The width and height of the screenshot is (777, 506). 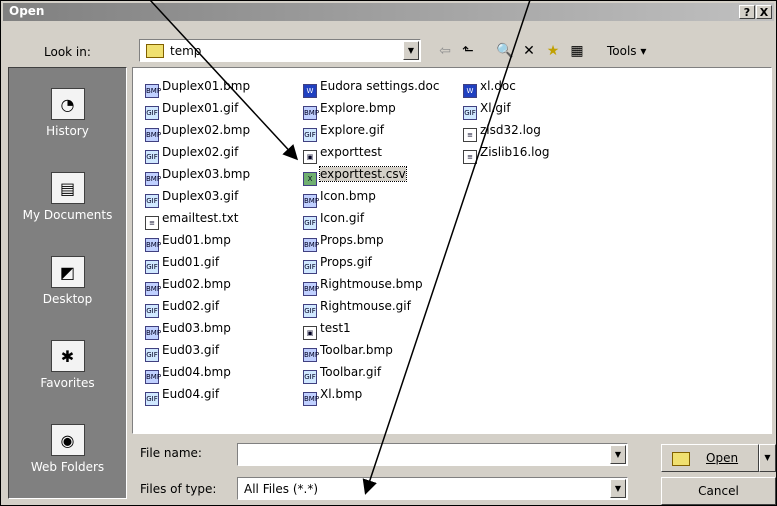 I want to click on file-name-text: emailtest.txt, so click(x=200, y=218).